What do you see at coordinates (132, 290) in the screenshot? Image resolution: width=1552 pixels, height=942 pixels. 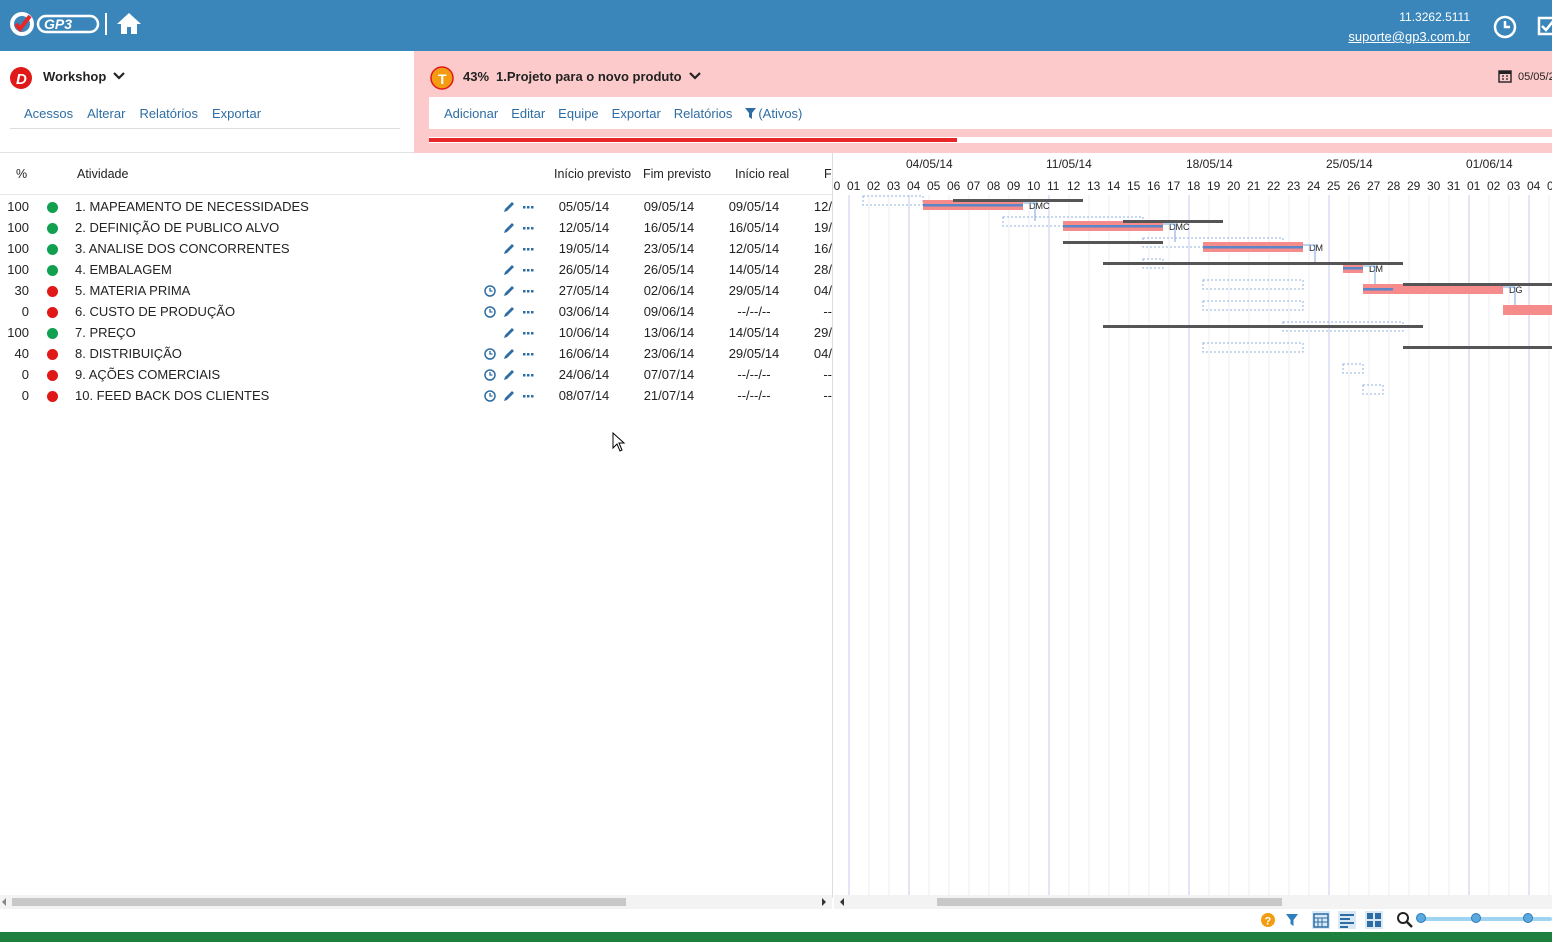 I see `activity-name: 5. MATERIA PRIMA` at bounding box center [132, 290].